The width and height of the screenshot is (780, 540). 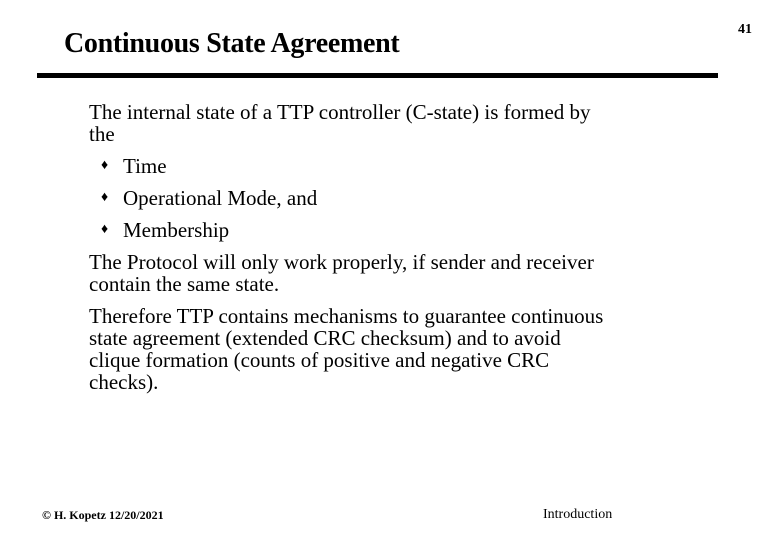 What do you see at coordinates (102, 134) in the screenshot?
I see `text-line: the` at bounding box center [102, 134].